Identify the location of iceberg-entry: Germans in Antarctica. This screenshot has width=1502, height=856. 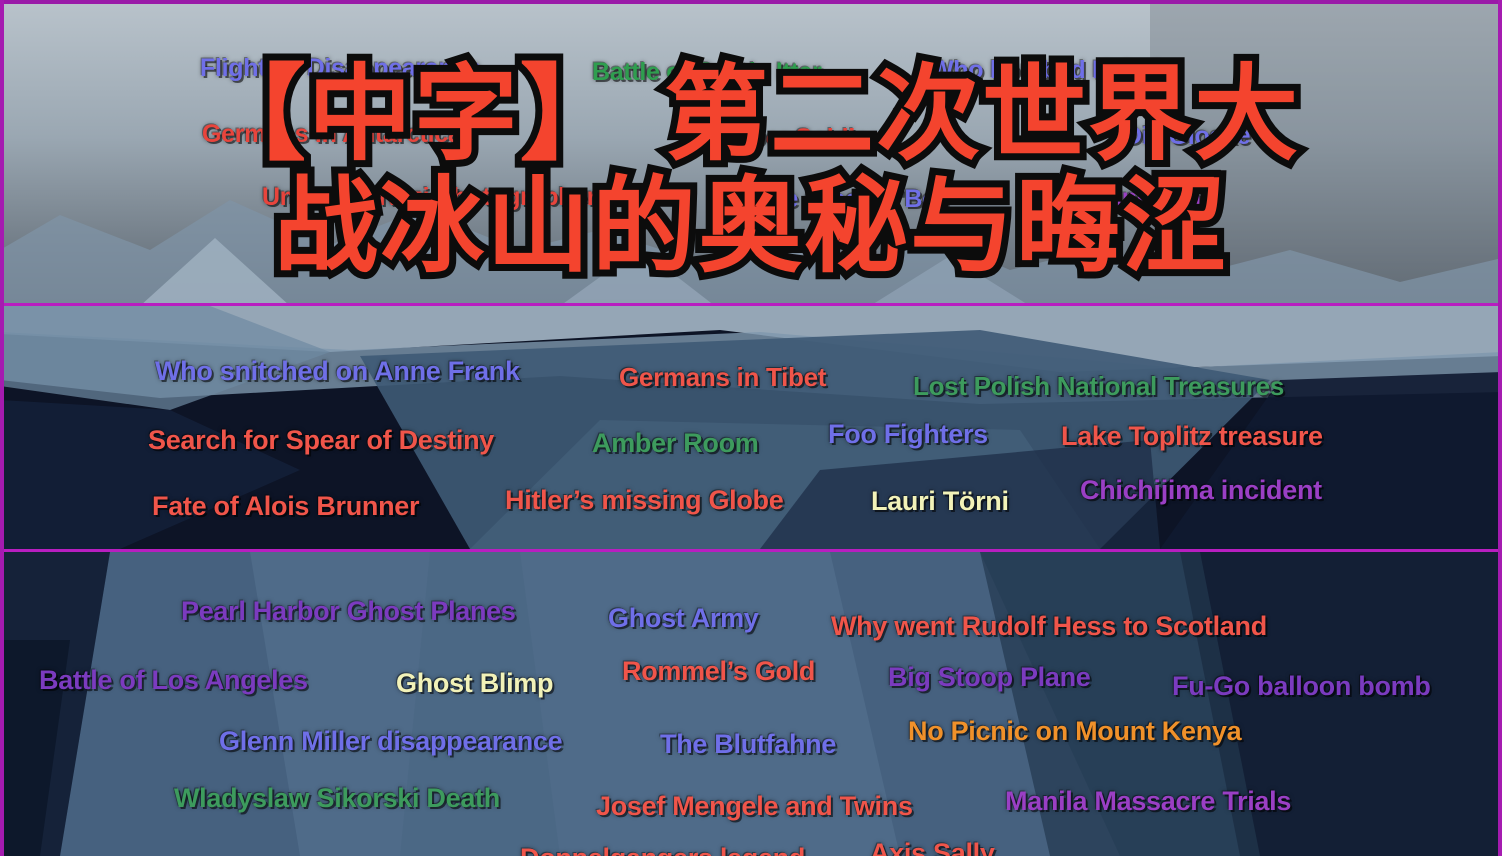
(332, 134).